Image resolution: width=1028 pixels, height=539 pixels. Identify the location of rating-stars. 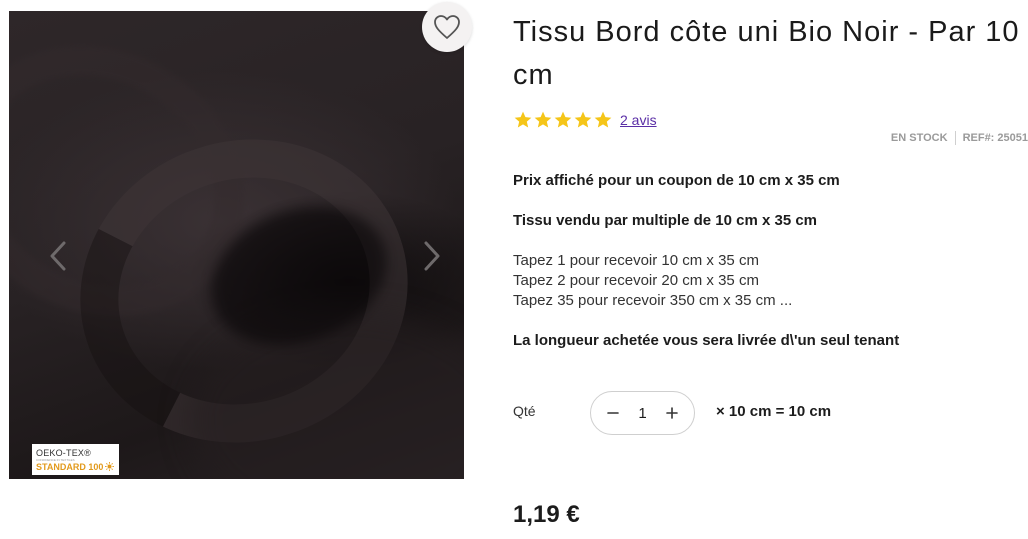
(563, 120).